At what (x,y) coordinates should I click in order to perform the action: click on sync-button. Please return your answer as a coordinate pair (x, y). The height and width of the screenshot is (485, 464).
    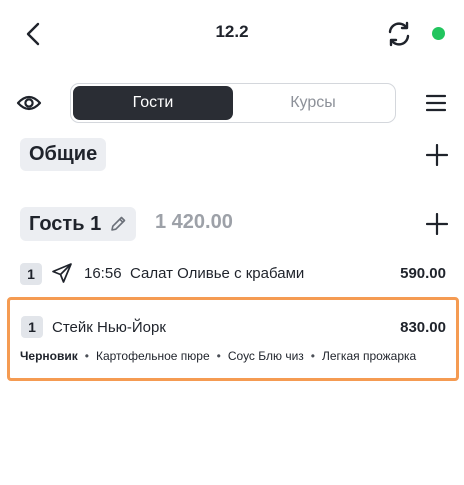
    Looking at the image, I should click on (399, 34).